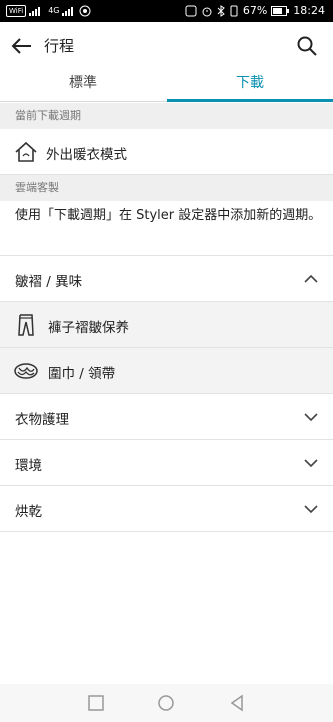  What do you see at coordinates (234, 10) in the screenshot?
I see `vibrate-icon` at bounding box center [234, 10].